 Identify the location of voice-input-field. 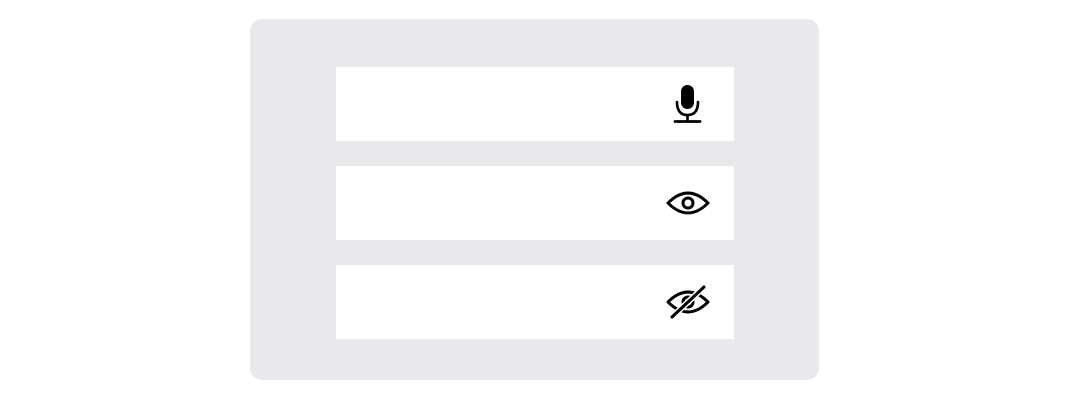
(535, 104).